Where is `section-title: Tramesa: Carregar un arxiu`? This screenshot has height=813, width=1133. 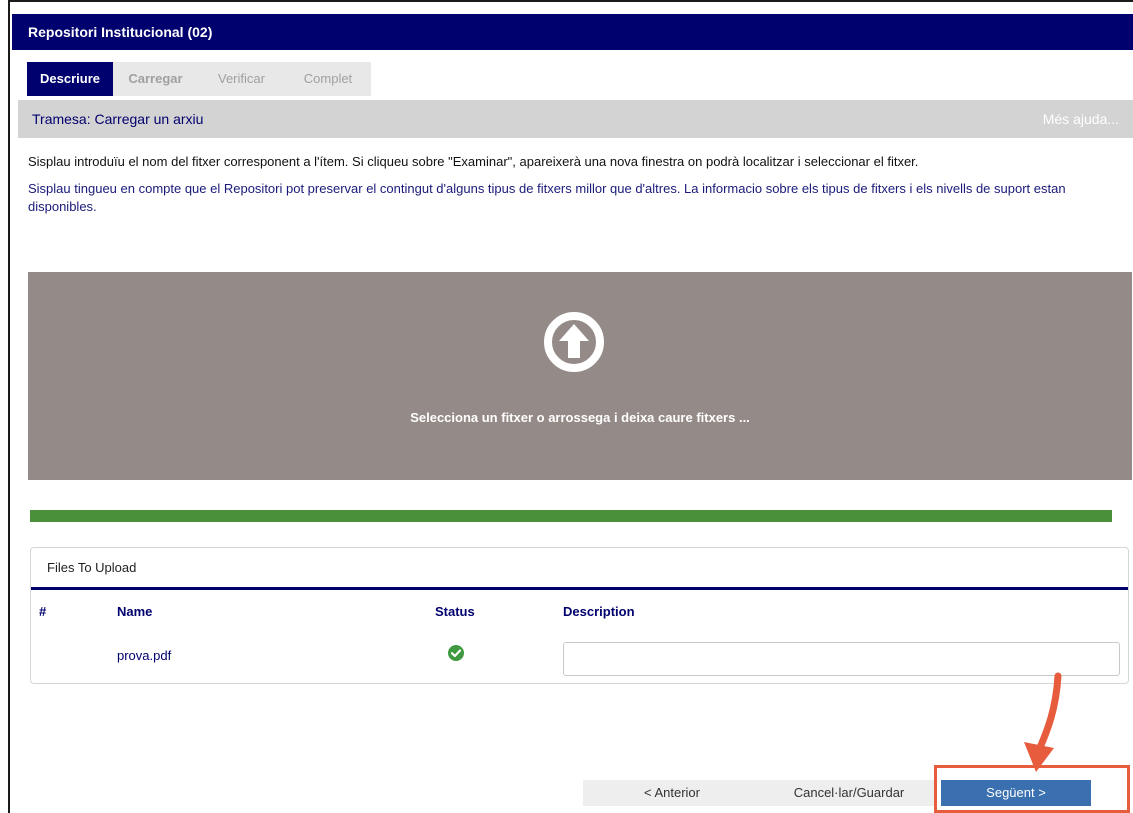
section-title: Tramesa: Carregar un arxiu is located at coordinates (118, 119).